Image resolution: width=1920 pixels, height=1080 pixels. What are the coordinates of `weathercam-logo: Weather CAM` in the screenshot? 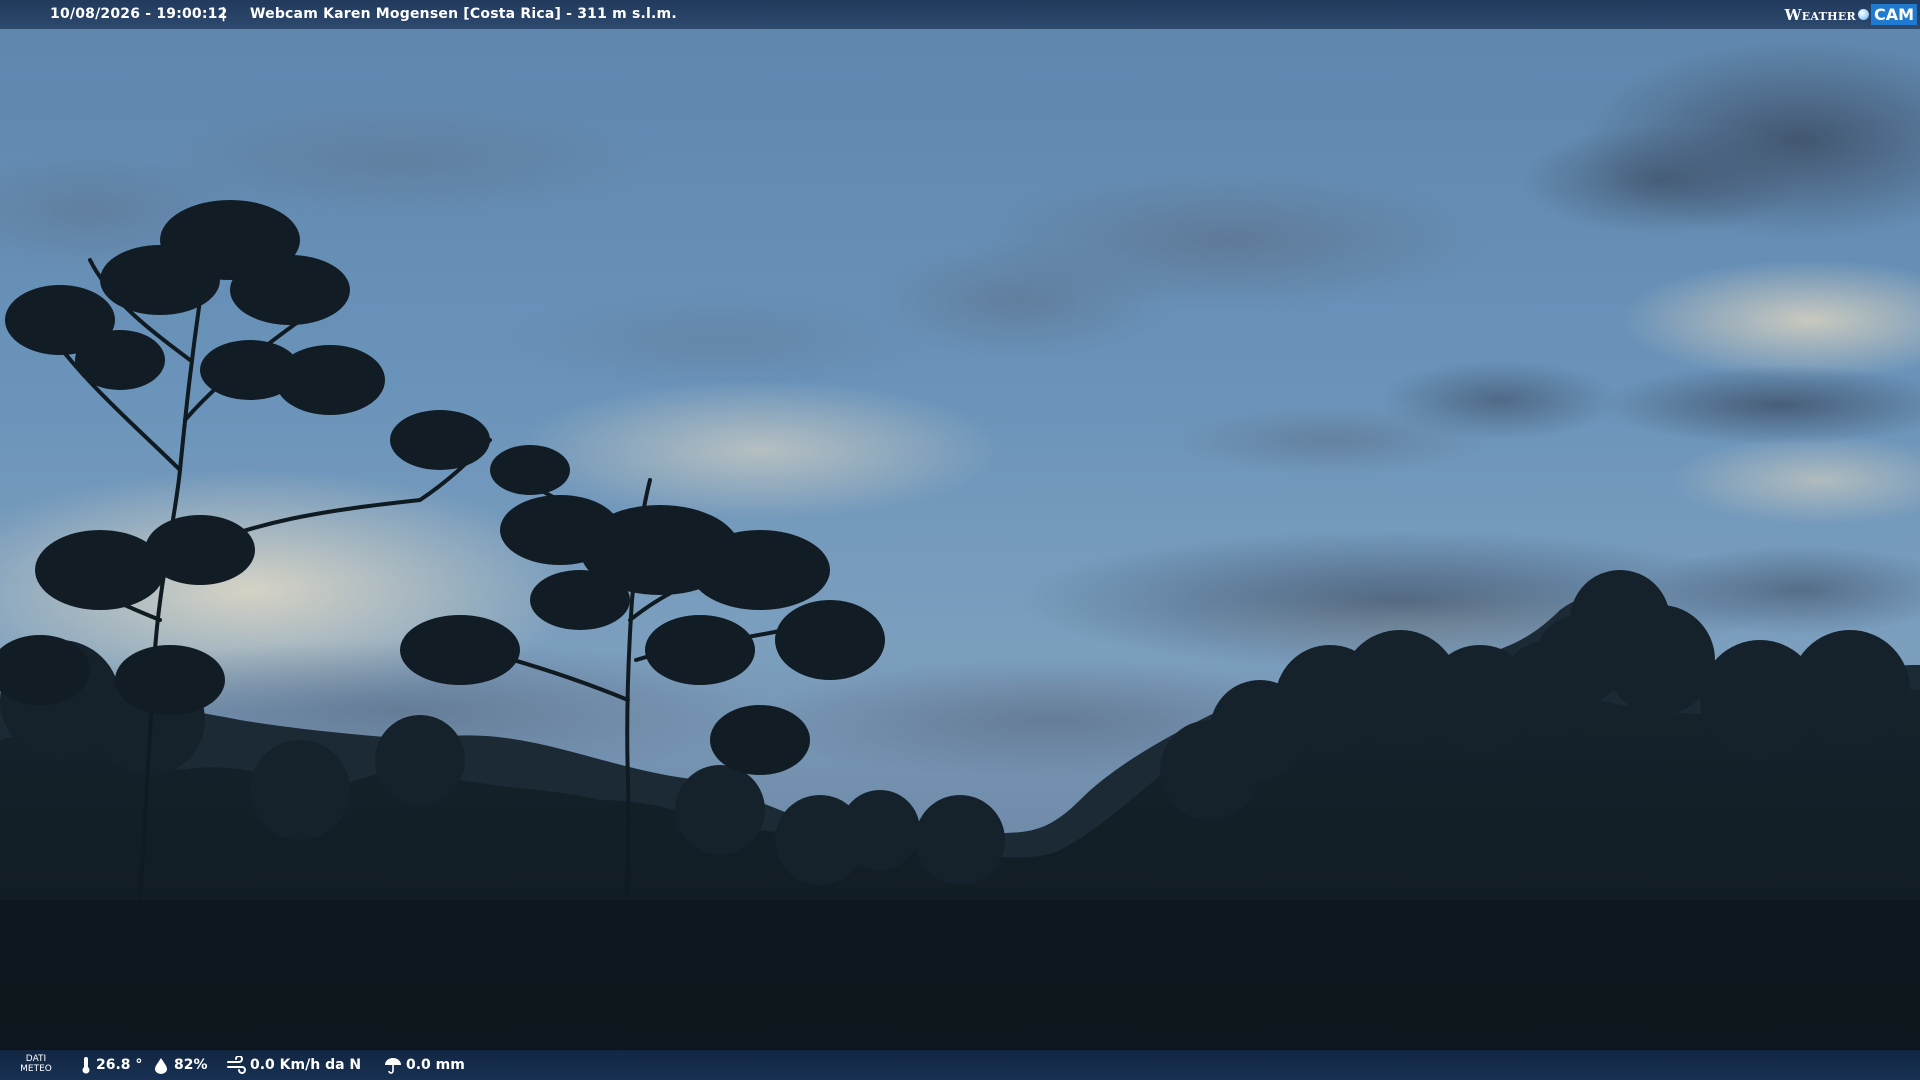 It's located at (1851, 14).